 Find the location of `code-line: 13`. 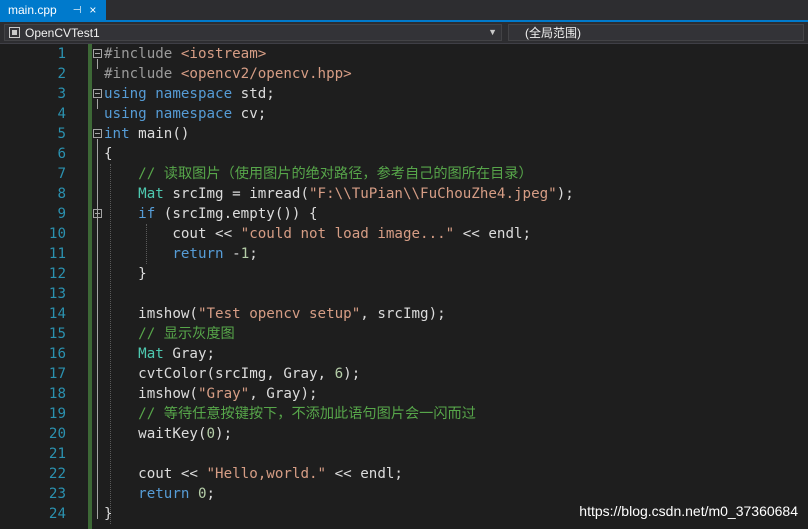

code-line: 13 is located at coordinates (404, 294).